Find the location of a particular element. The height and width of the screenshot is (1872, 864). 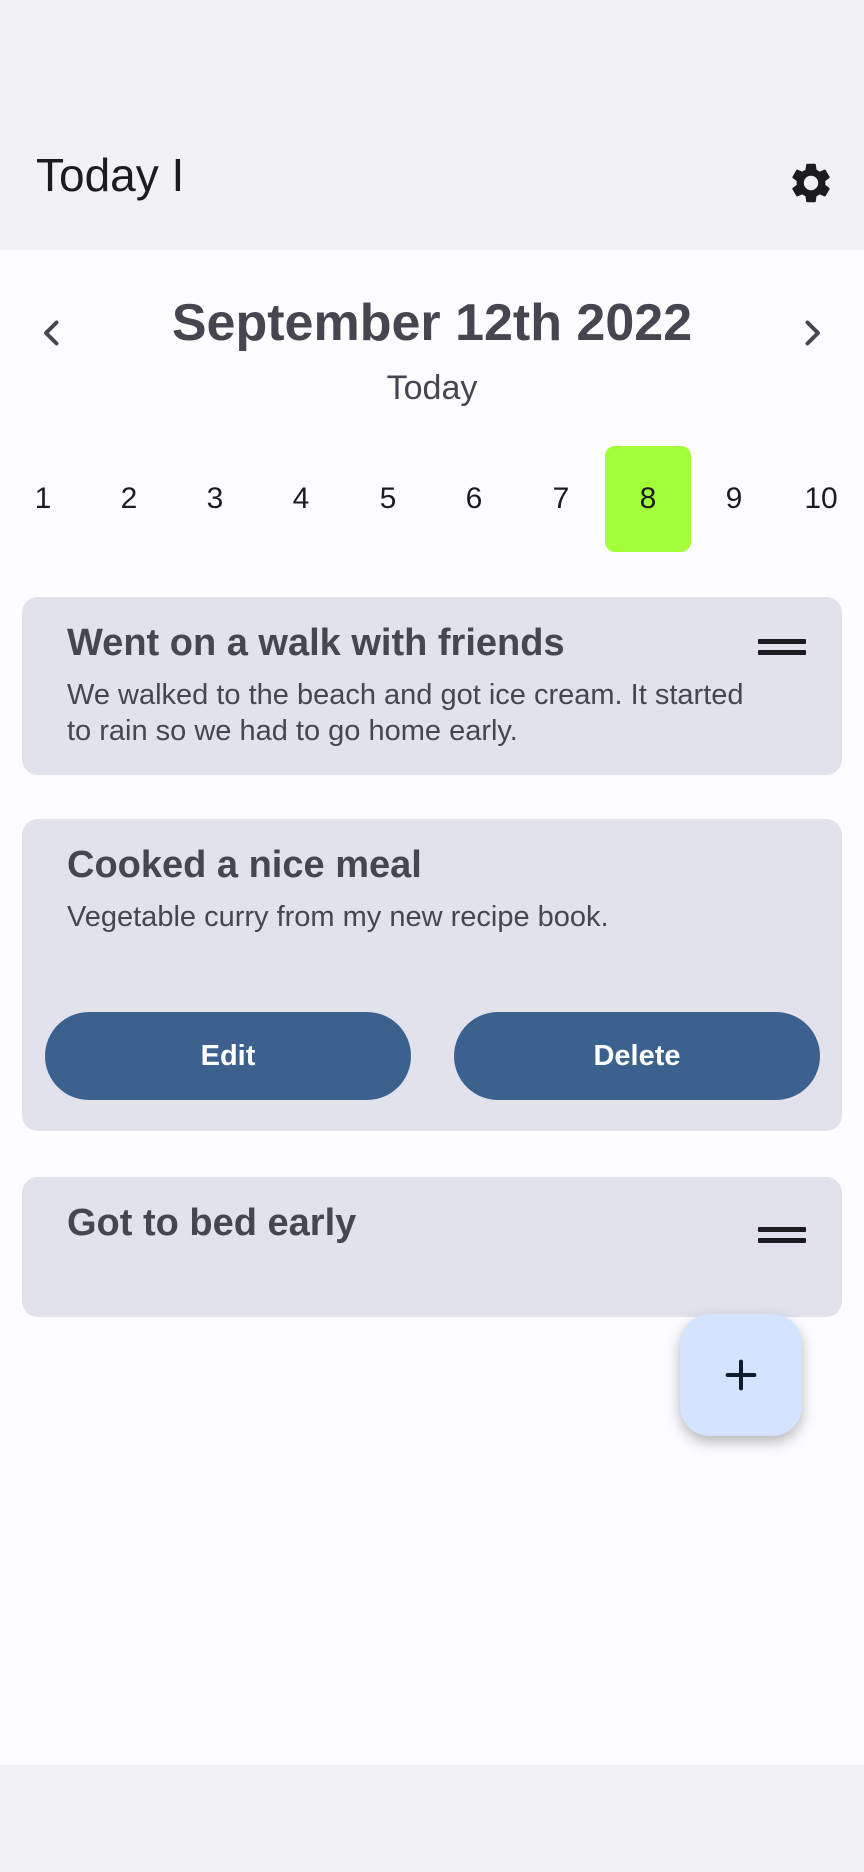

day-5: 5 is located at coordinates (388, 499).